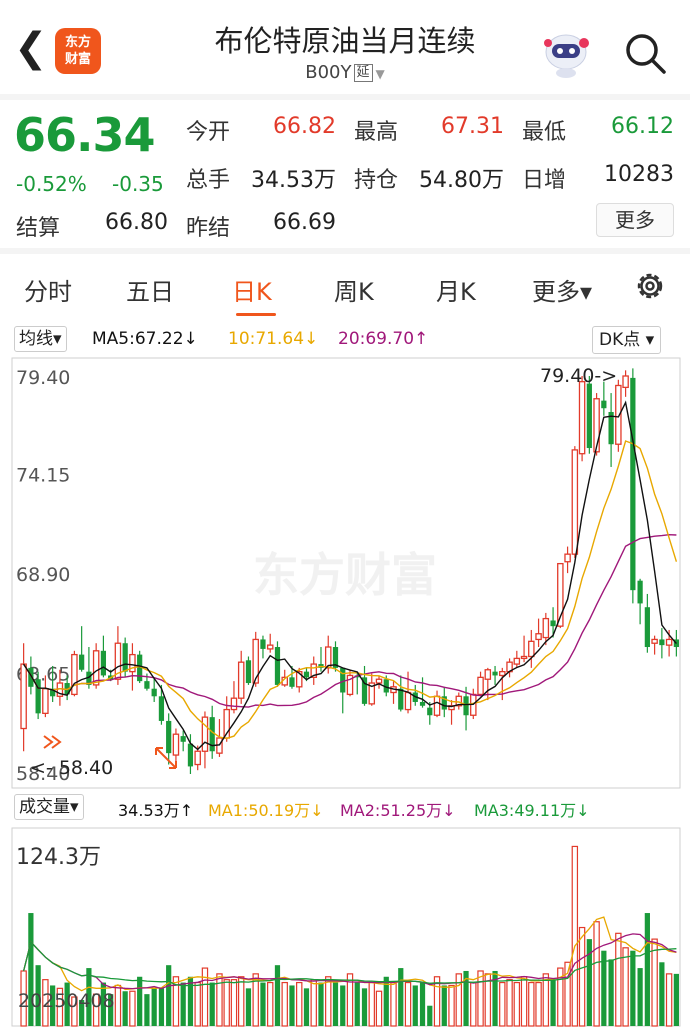  Describe the element at coordinates (31, 49) in the screenshot. I see `back-arrow-icon: ❮` at that location.